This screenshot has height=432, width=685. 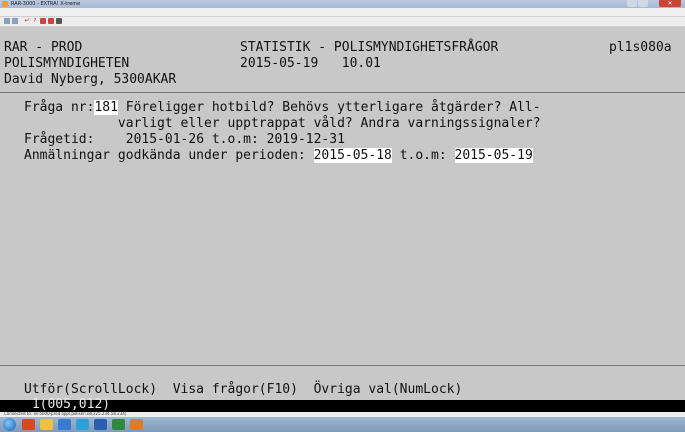 I want to click on period-to-field: 2015-05-19, so click(x=493, y=155).